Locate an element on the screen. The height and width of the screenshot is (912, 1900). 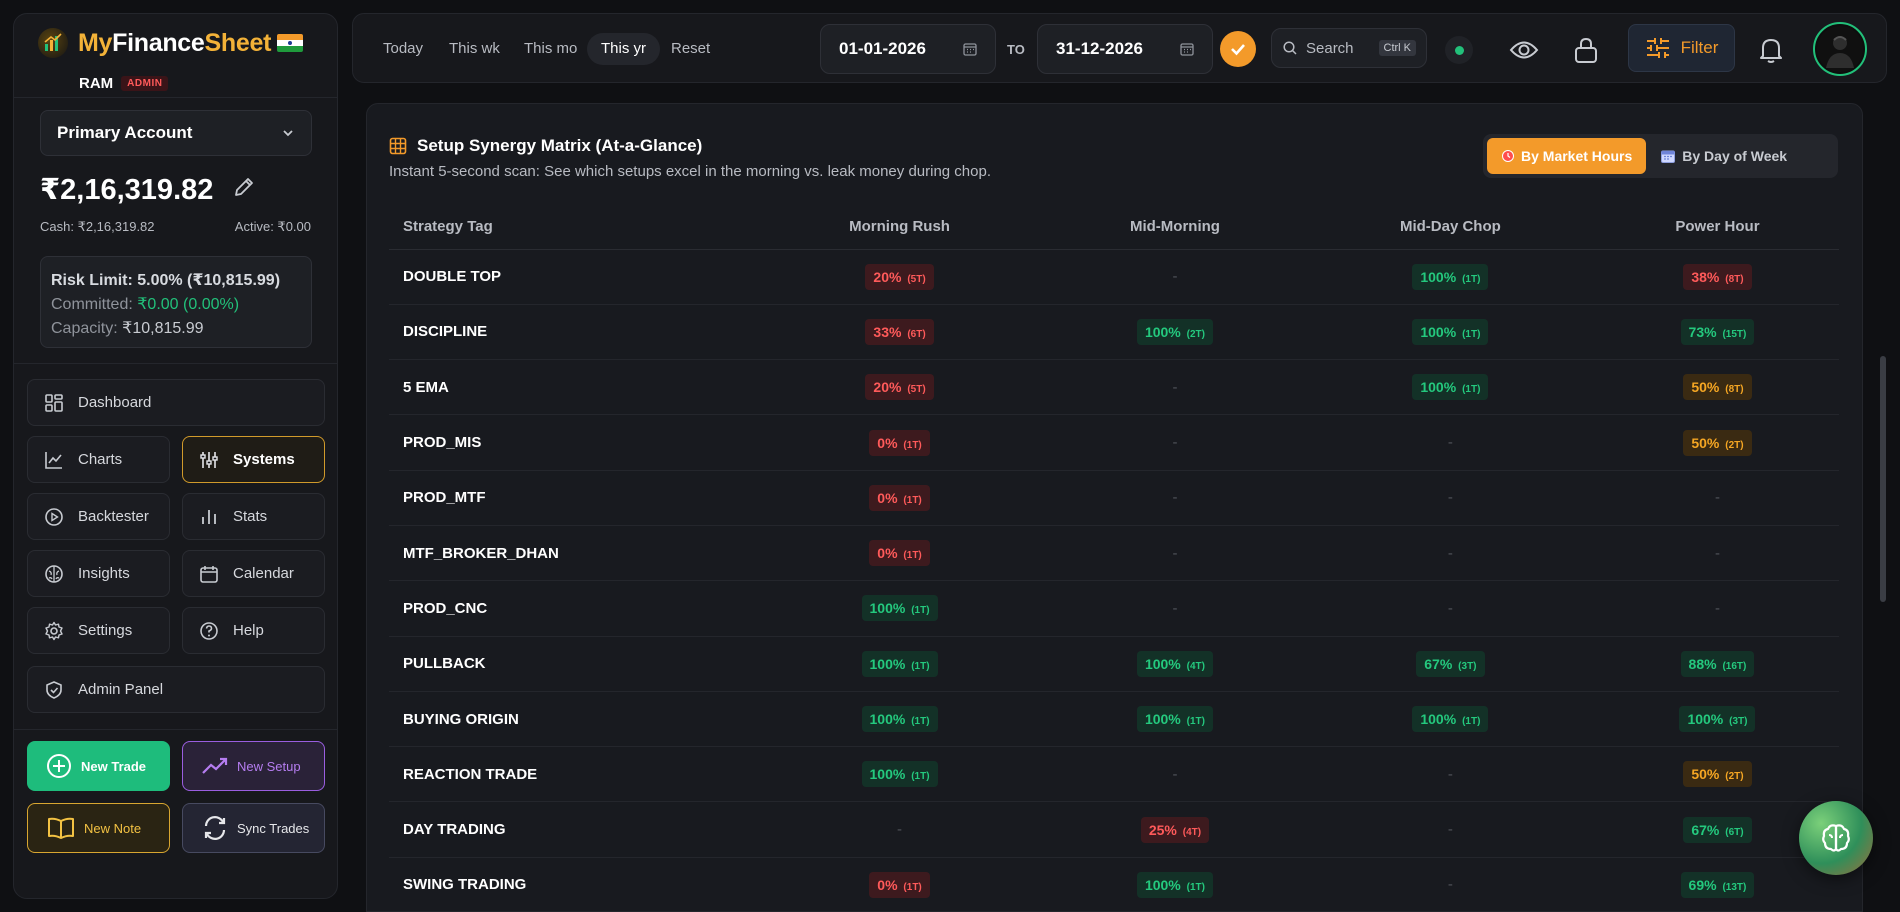
toggle-by-market-hours-label: By Market Hours is located at coordinates (1577, 156).